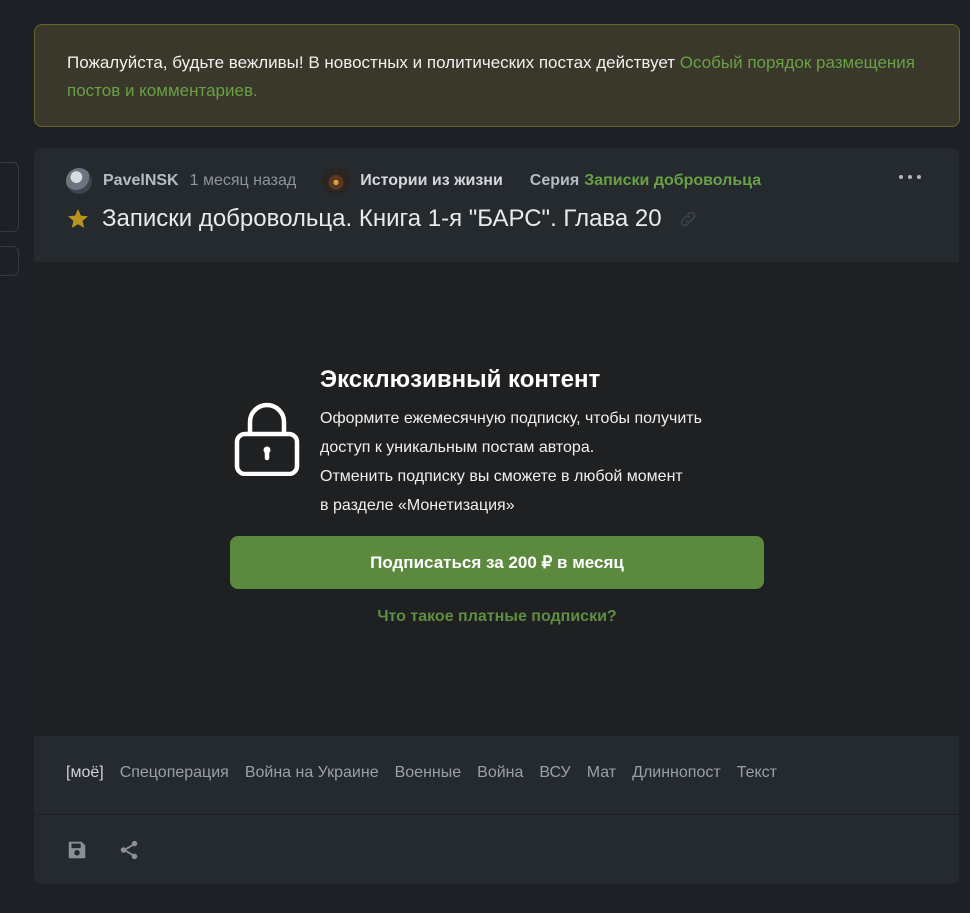 Image resolution: width=970 pixels, height=913 pixels. I want to click on tag: Текст, so click(757, 773).